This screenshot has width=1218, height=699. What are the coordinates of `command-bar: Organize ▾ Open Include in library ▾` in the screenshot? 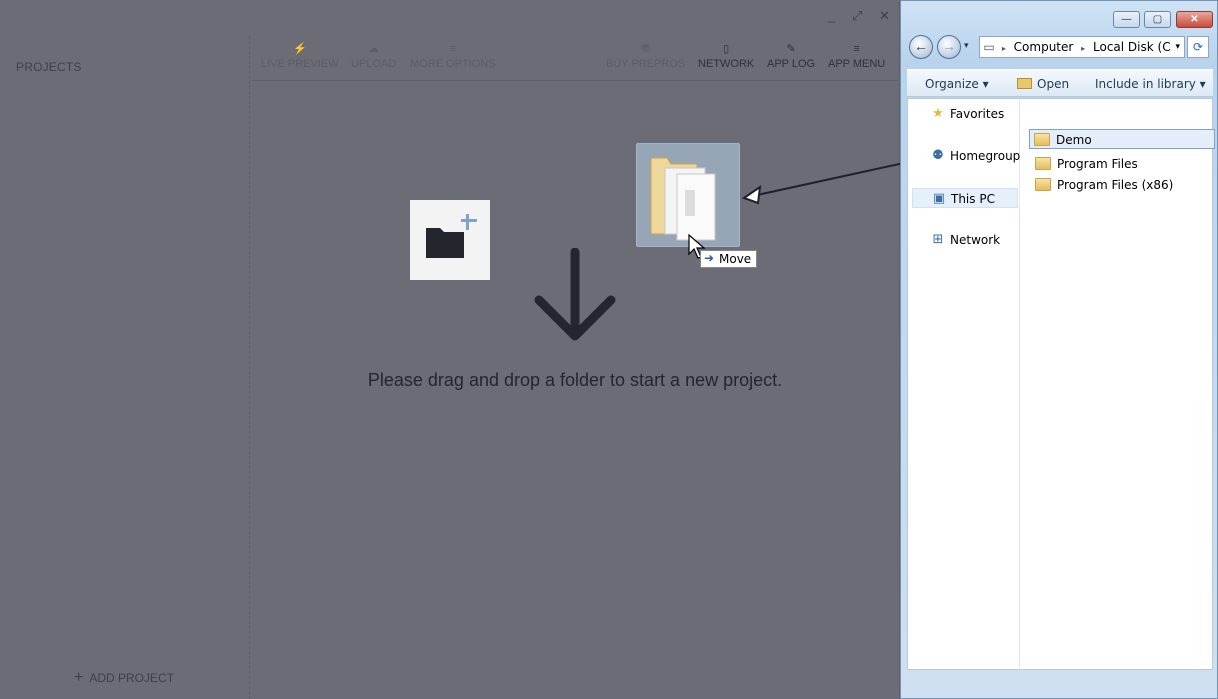 It's located at (1060, 83).